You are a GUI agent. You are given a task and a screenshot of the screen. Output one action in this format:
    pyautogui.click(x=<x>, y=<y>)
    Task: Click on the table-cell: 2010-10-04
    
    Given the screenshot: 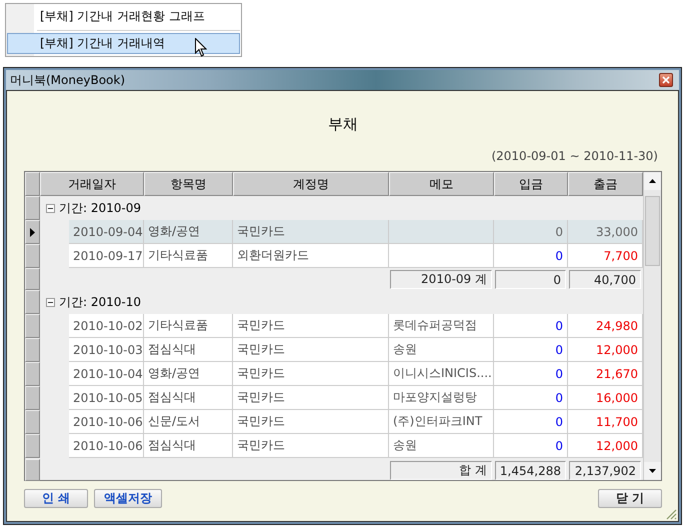 What is the action you would take?
    pyautogui.click(x=106, y=374)
    